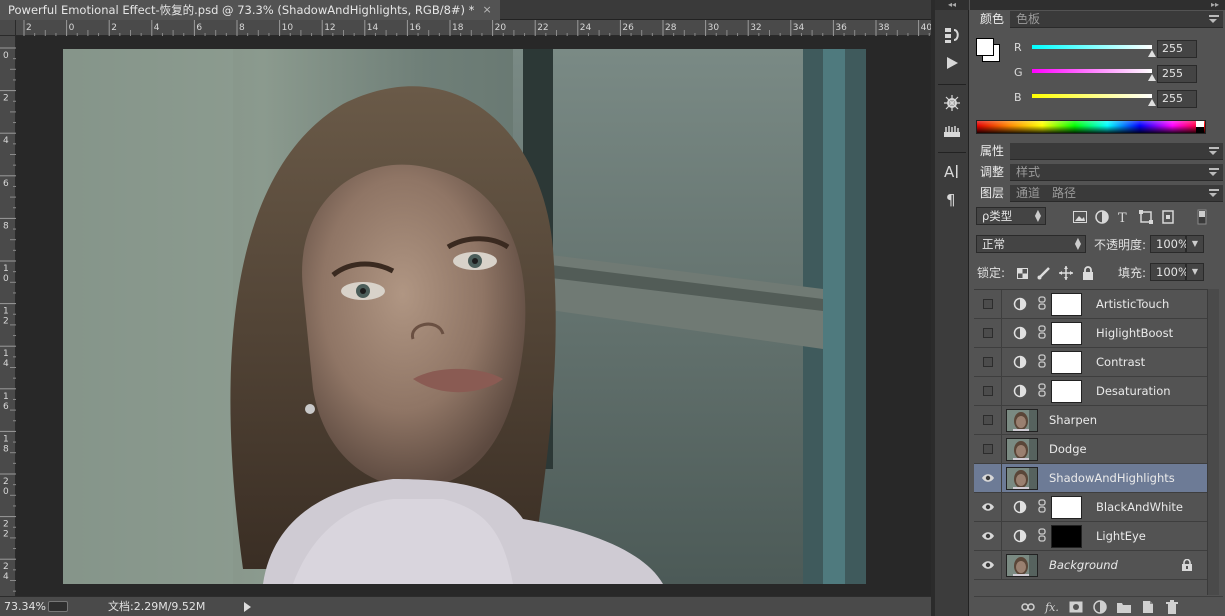  I want to click on close-icon: ×, so click(486, 10).